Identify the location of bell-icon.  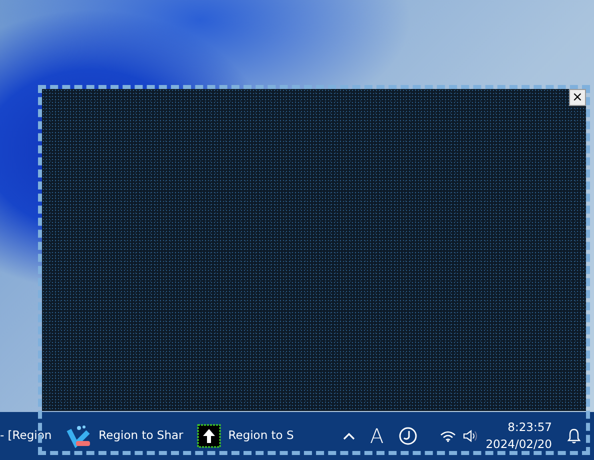
(574, 436).